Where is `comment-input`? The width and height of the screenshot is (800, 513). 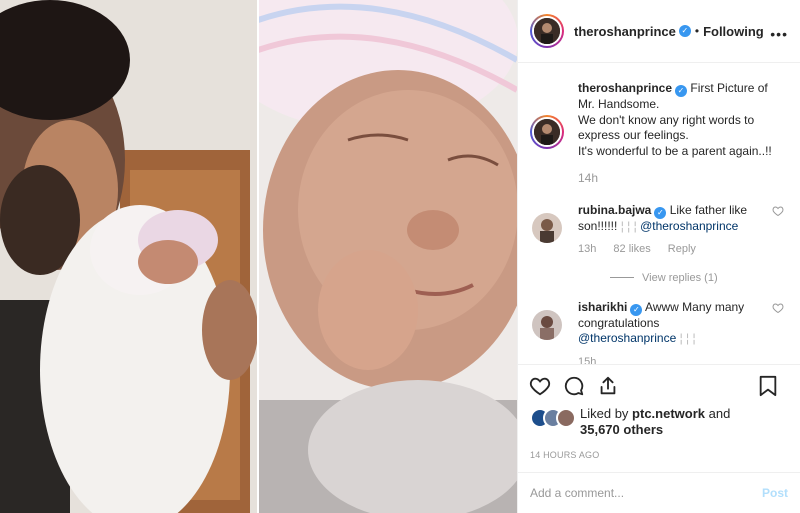 comment-input is located at coordinates (646, 493).